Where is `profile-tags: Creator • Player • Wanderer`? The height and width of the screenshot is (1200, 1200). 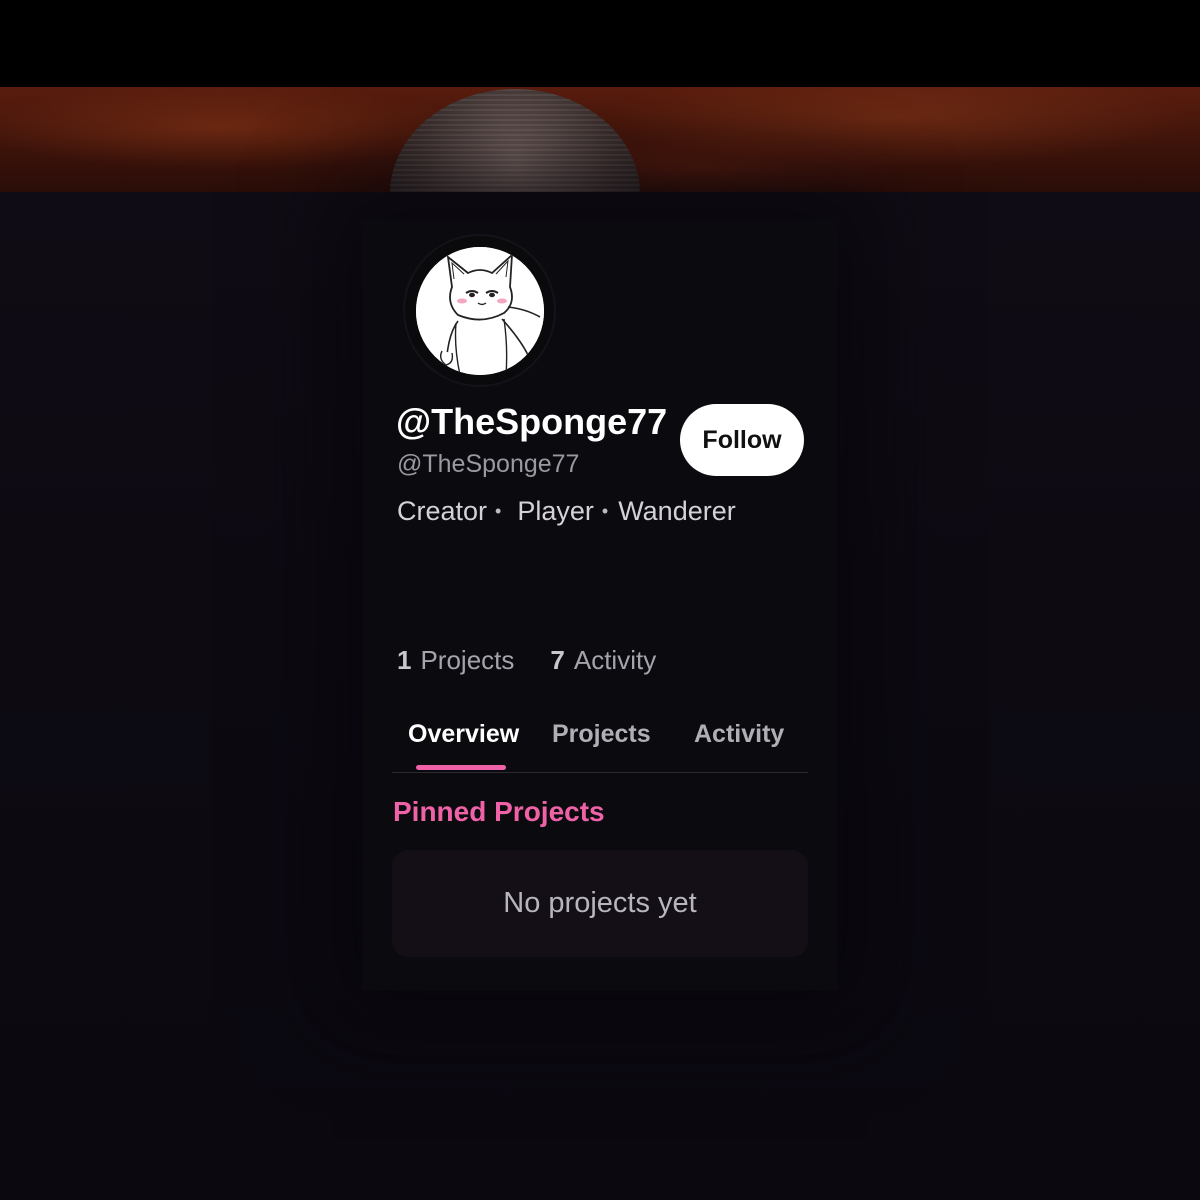
profile-tags: Creator • Player • Wanderer is located at coordinates (566, 511).